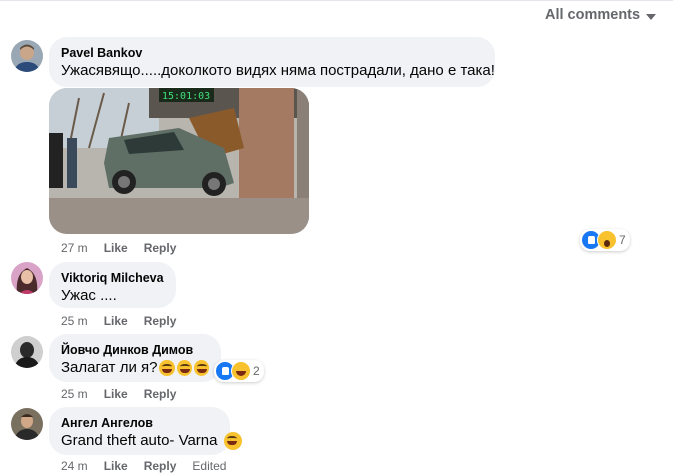 The height and width of the screenshot is (473, 673). I want to click on comment-time: 24 m, so click(74, 466).